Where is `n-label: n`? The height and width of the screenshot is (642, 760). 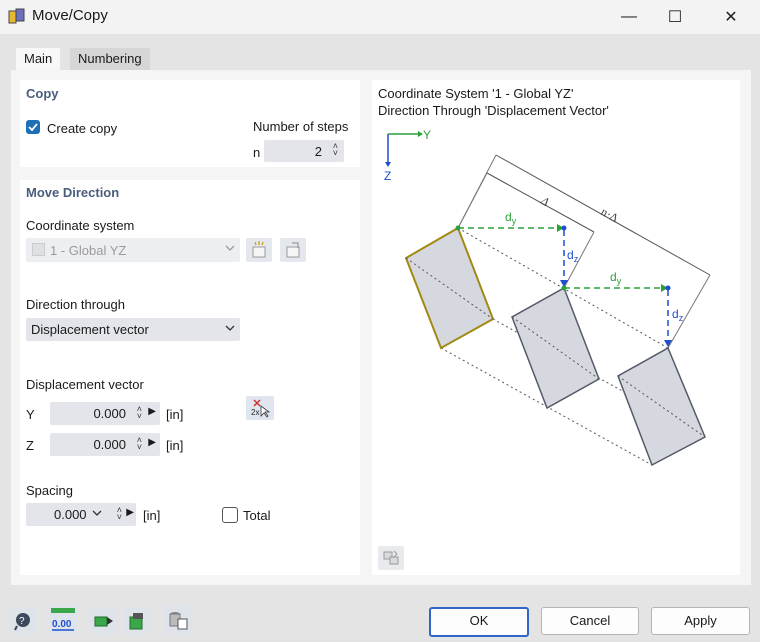 n-label: n is located at coordinates (257, 152).